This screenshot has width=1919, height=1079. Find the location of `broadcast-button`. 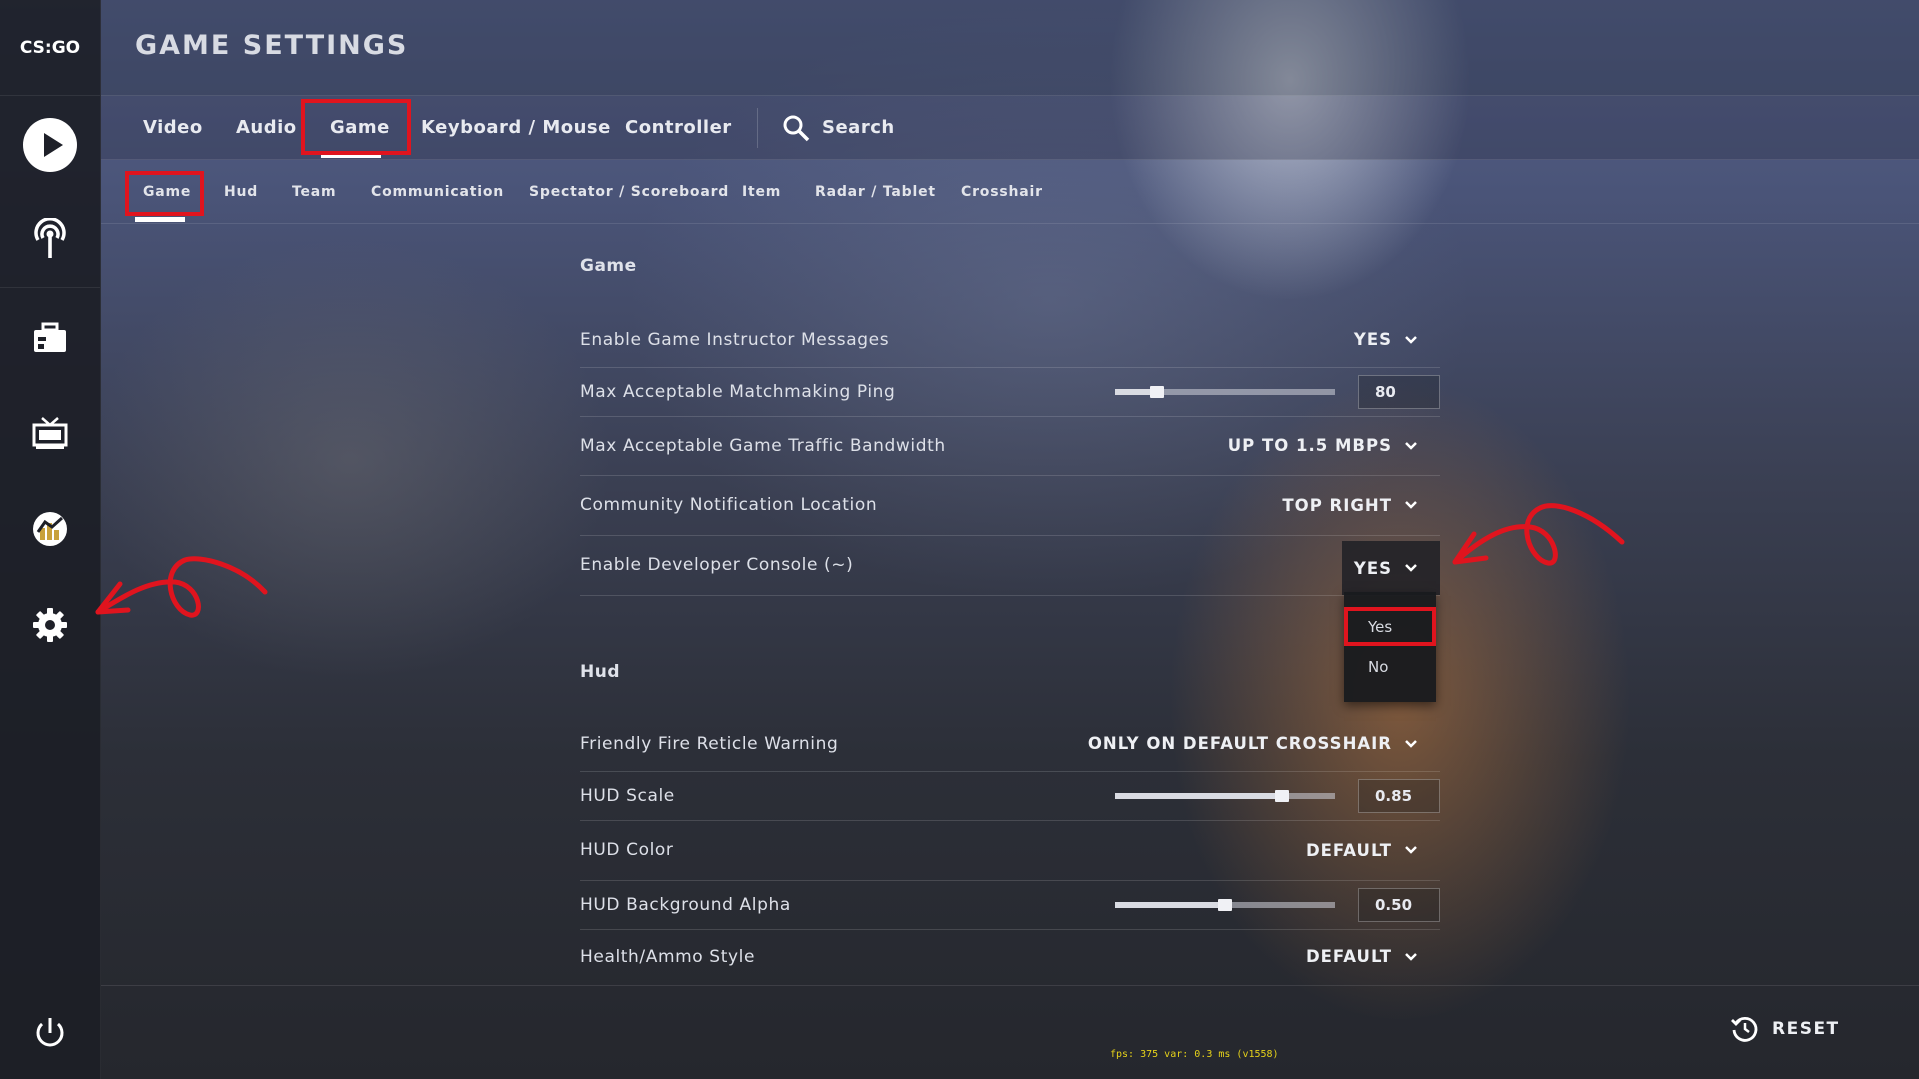

broadcast-button is located at coordinates (50, 239).